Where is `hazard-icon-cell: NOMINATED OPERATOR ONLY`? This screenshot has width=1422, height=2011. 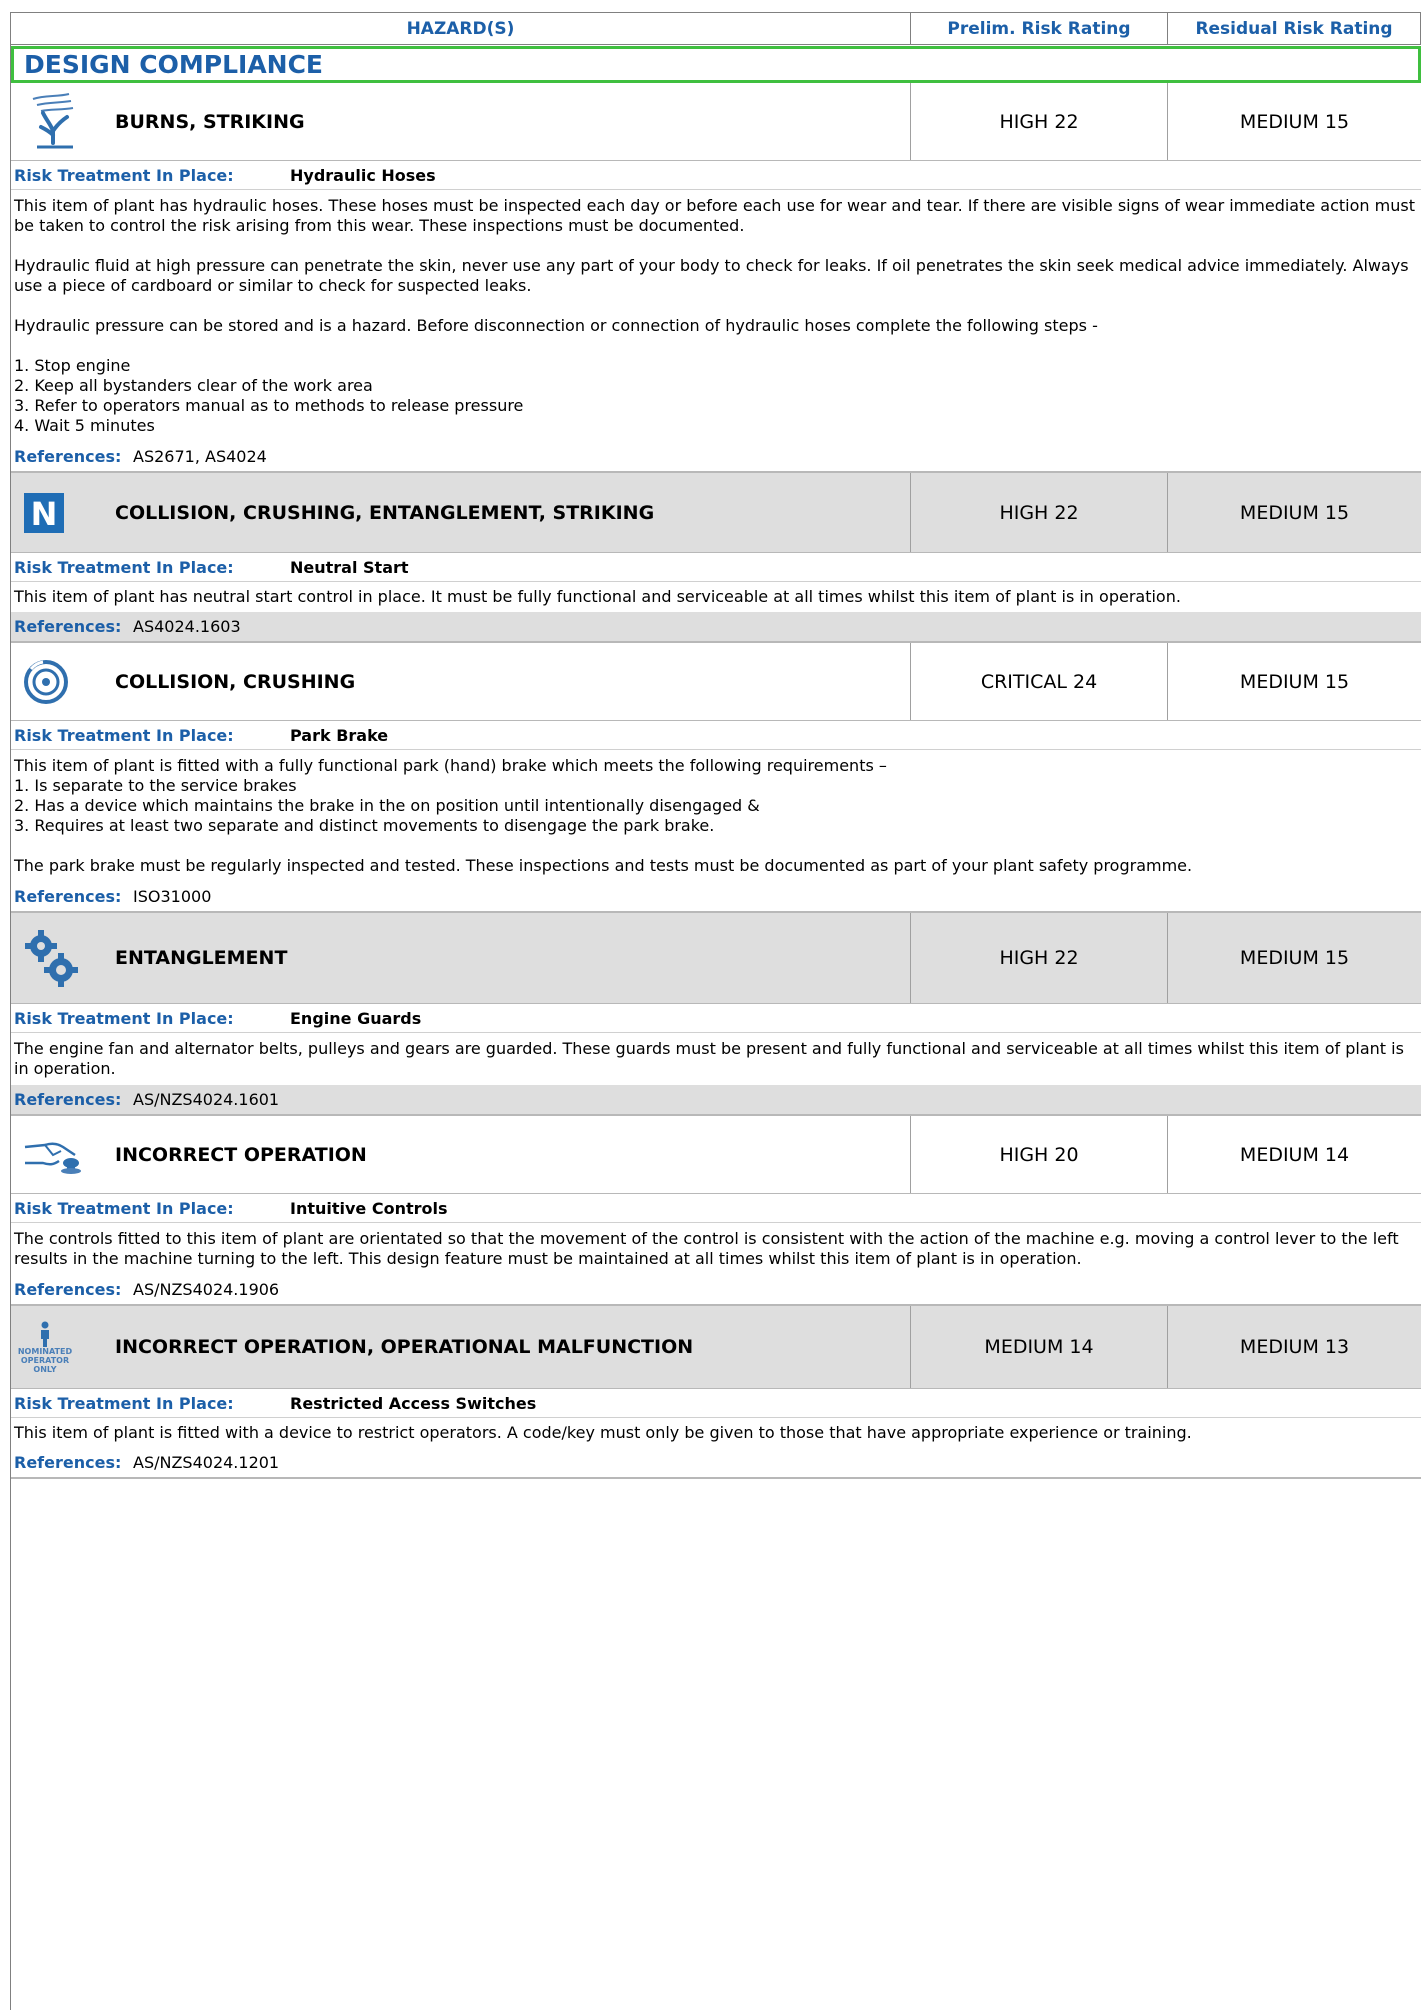
hazard-icon-cell: NOMINATED OPERATOR ONLY is located at coordinates (63, 1347).